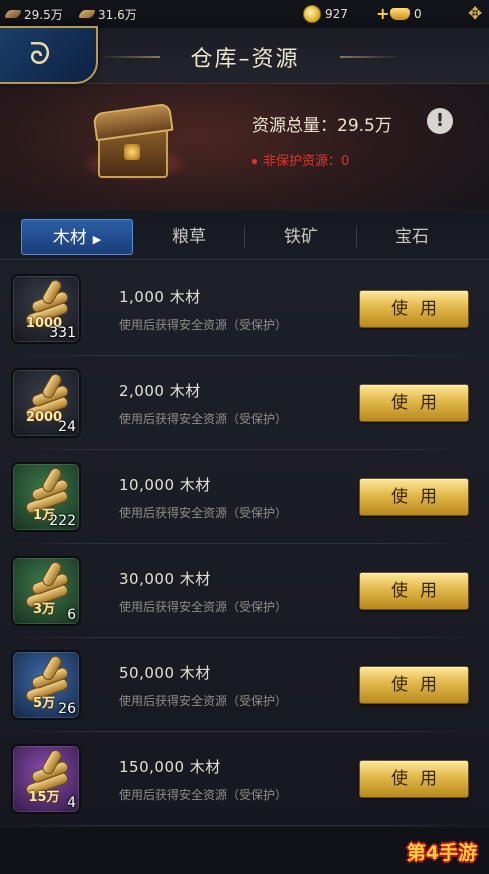 This screenshot has height=874, width=489. What do you see at coordinates (244, 403) in the screenshot?
I see `list-item: 2000 24 2,000 木材 使用后获得安全资源（受保护） 使用` at bounding box center [244, 403].